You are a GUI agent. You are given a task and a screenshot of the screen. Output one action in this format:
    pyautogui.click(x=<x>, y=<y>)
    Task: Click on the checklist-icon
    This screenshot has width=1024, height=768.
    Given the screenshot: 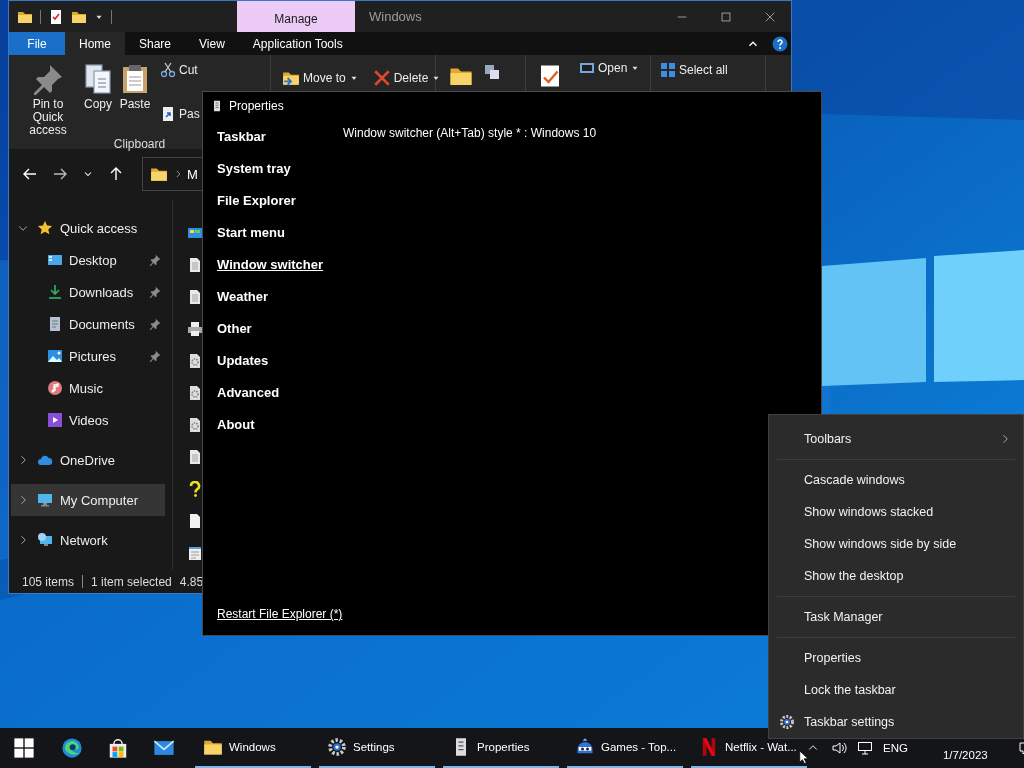 What is the action you would take?
    pyautogui.click(x=550, y=76)
    